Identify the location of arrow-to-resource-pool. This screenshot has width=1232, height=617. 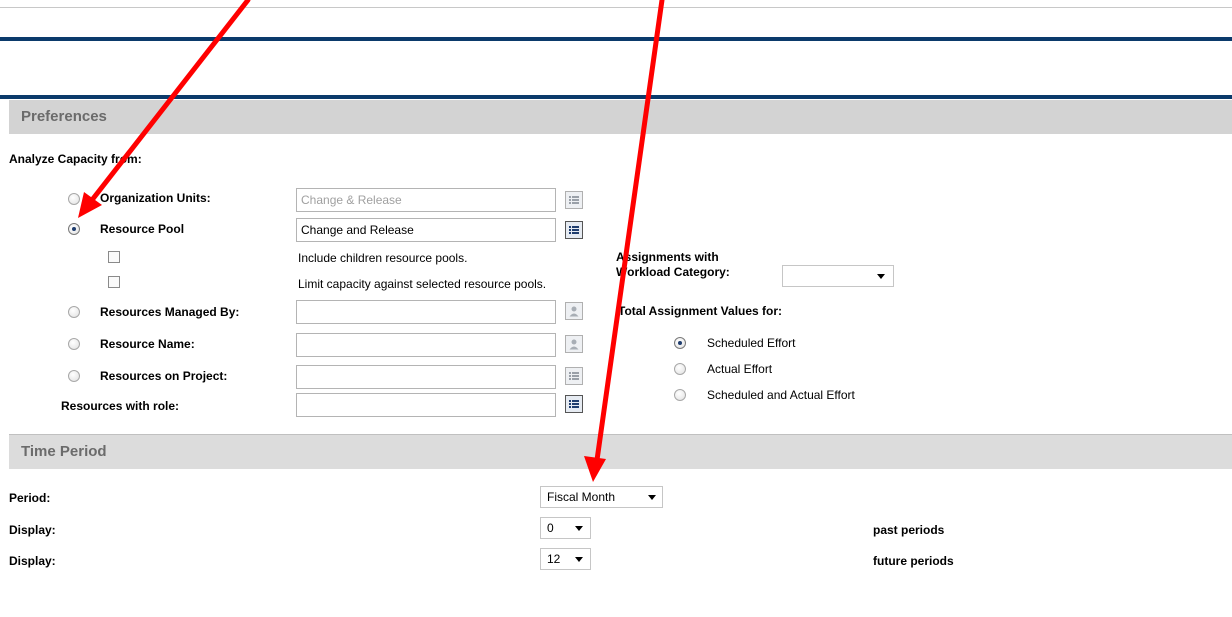
(170, 101).